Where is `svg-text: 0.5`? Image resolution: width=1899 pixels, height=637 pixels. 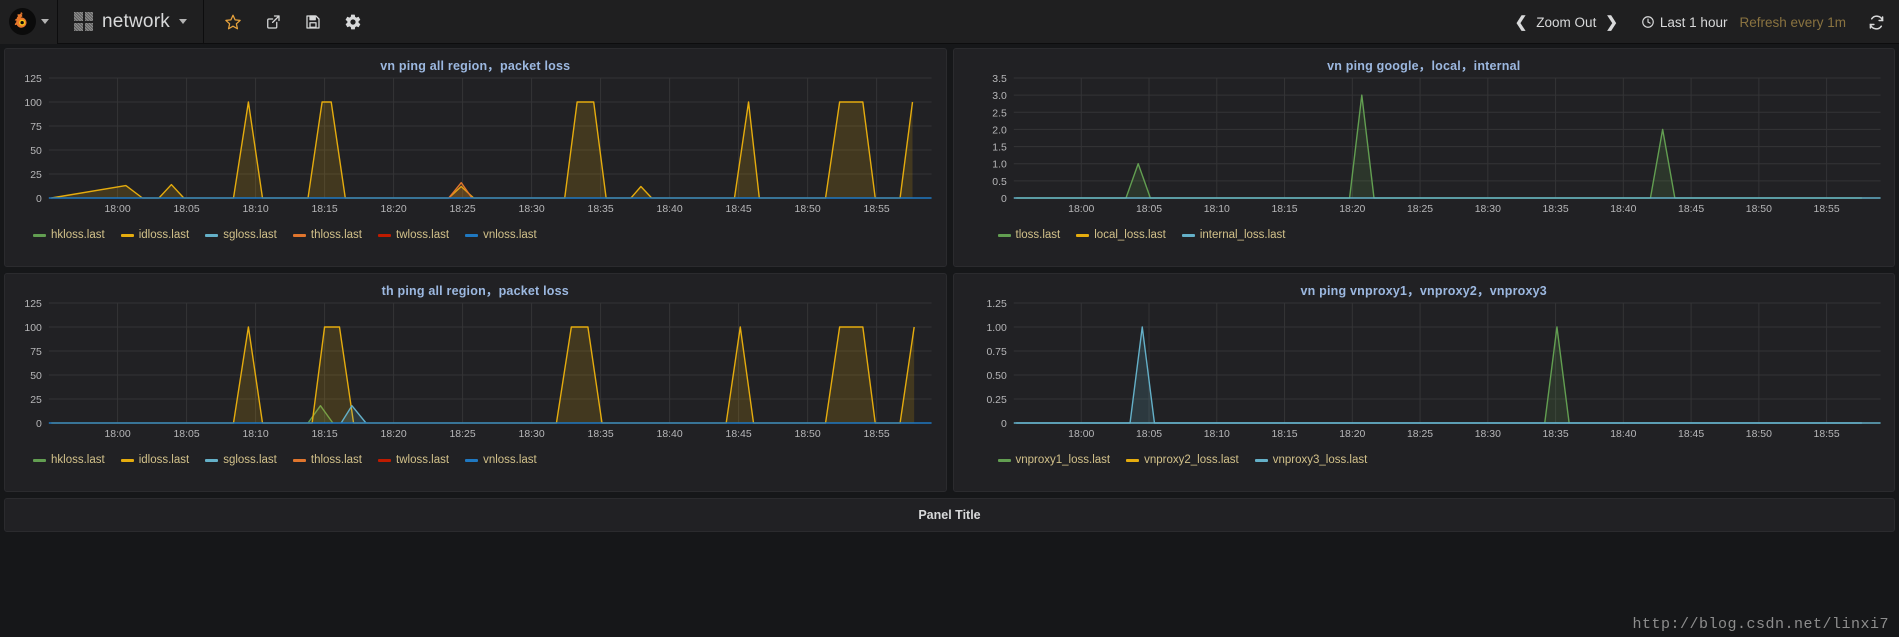
svg-text: 0.5 is located at coordinates (999, 182).